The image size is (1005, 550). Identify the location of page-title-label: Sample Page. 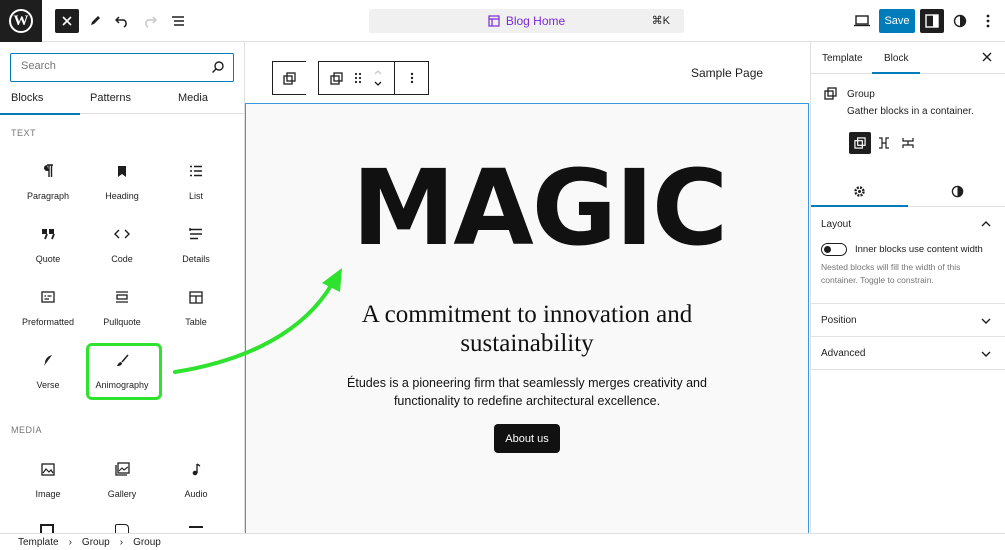
(727, 73).